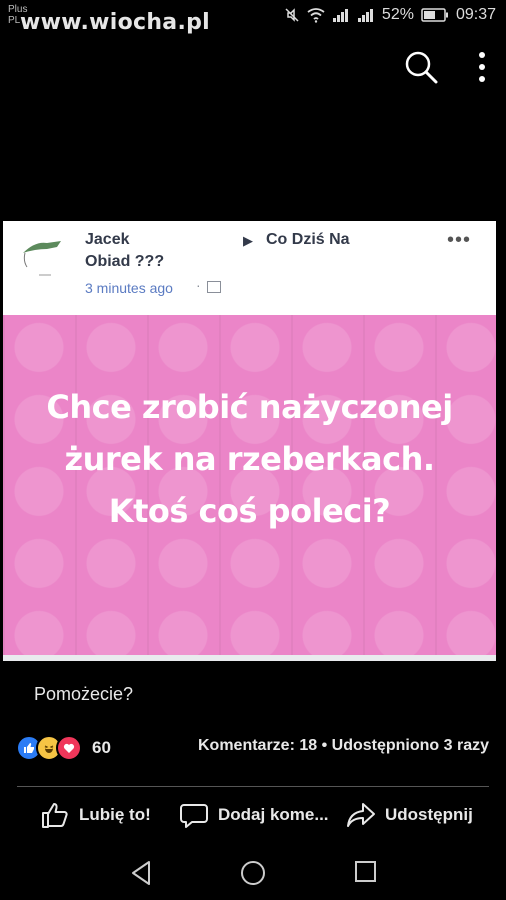 The image size is (506, 900). I want to click on post-caption: Pomożecie?, so click(84, 694).